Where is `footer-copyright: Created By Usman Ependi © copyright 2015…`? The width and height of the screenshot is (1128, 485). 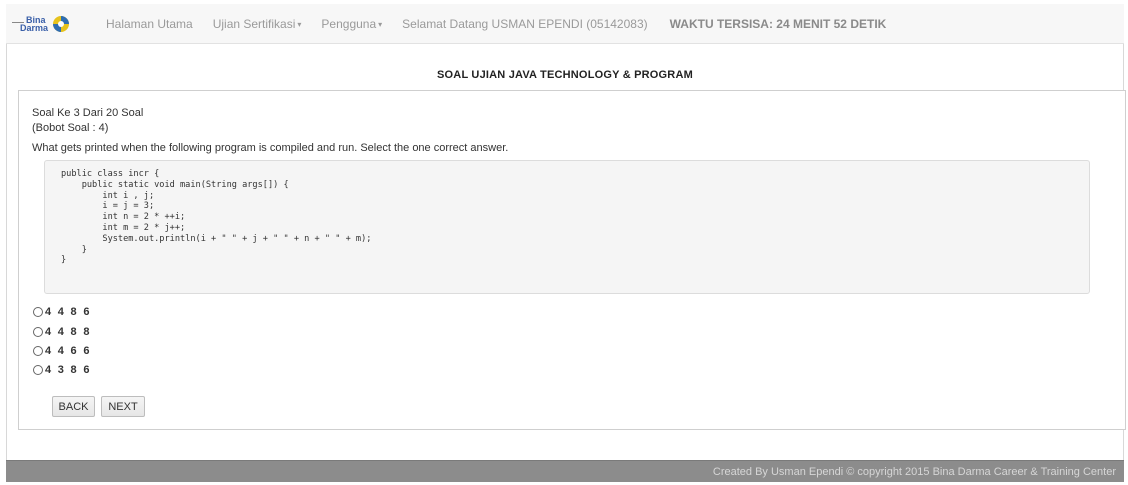
footer-copyright: Created By Usman Ependi © copyright 2015… is located at coordinates (914, 471).